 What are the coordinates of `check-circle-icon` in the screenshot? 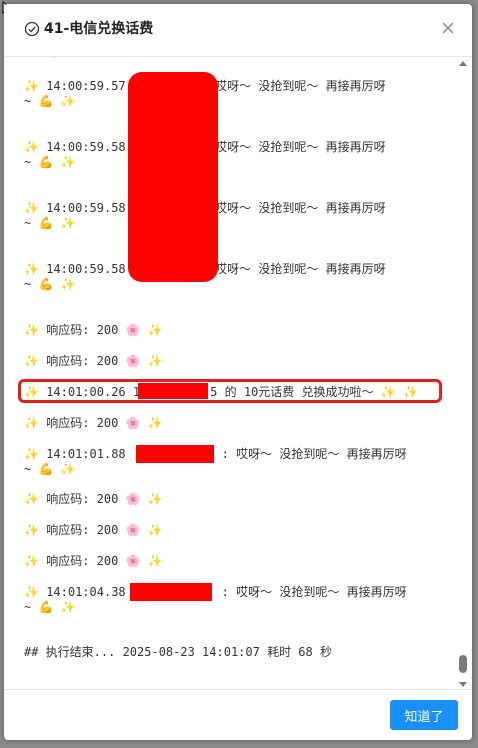 It's located at (32, 29).